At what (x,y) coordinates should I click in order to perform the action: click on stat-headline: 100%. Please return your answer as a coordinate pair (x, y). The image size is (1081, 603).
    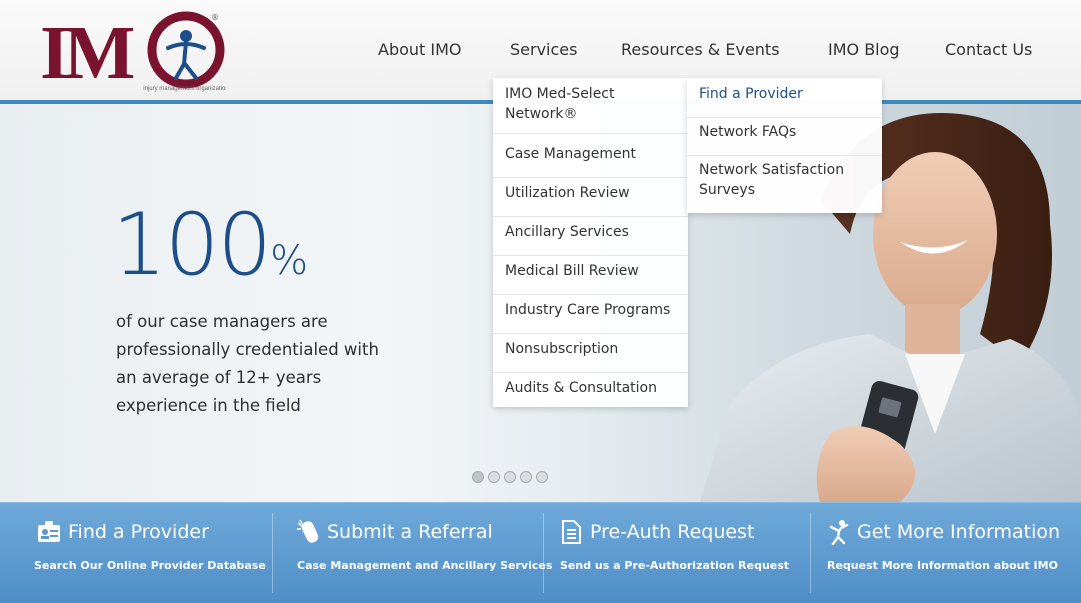
    Looking at the image, I should click on (210, 245).